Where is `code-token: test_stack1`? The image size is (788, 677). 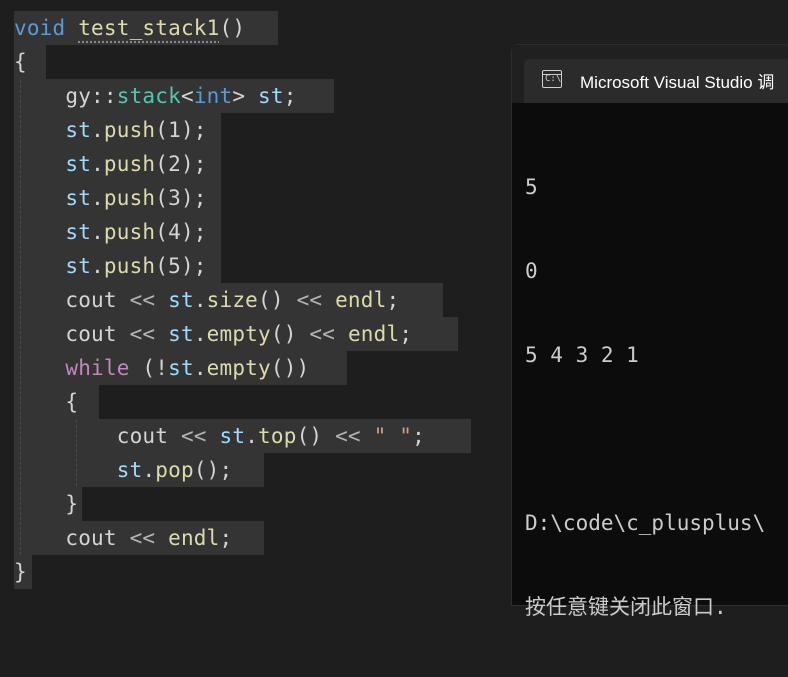 code-token: test_stack1 is located at coordinates (149, 28).